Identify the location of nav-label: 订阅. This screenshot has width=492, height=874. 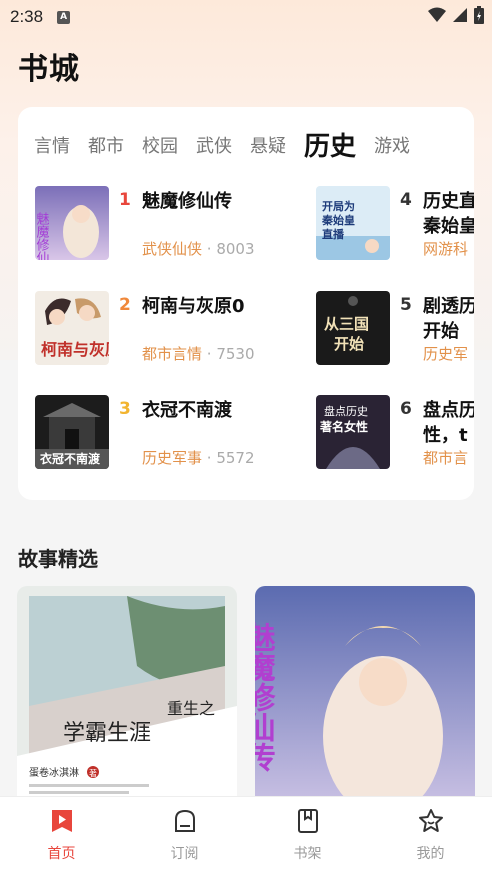
(184, 854).